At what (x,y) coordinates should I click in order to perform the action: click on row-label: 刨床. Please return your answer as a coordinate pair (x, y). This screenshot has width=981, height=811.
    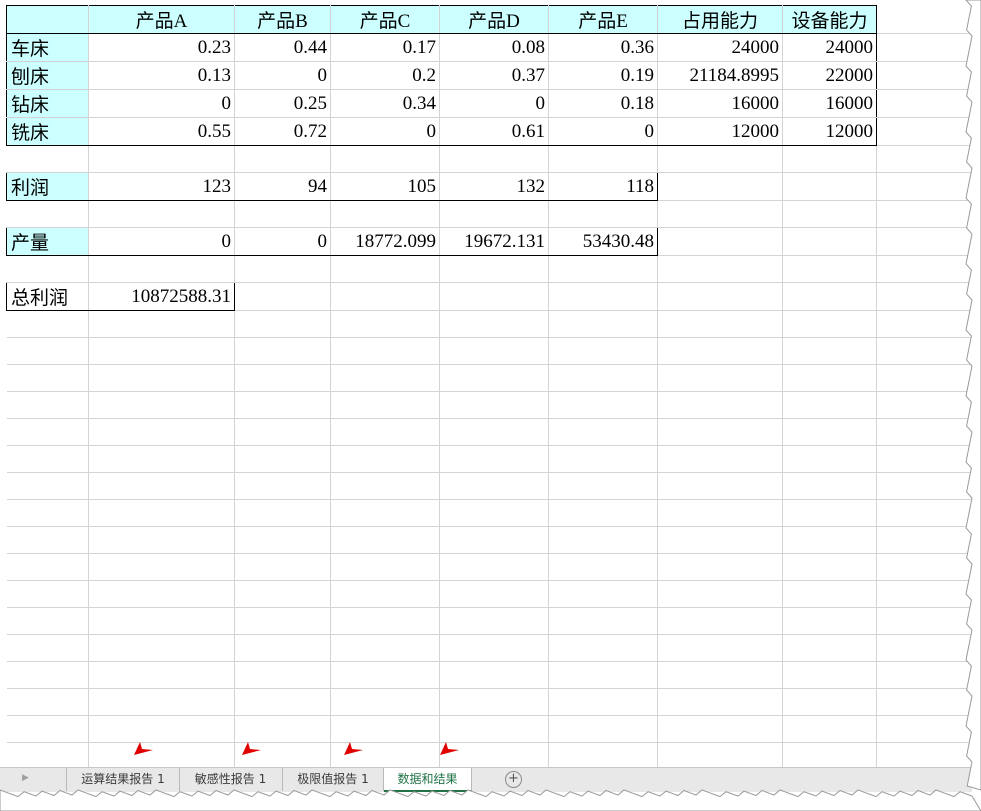
    Looking at the image, I should click on (47, 75).